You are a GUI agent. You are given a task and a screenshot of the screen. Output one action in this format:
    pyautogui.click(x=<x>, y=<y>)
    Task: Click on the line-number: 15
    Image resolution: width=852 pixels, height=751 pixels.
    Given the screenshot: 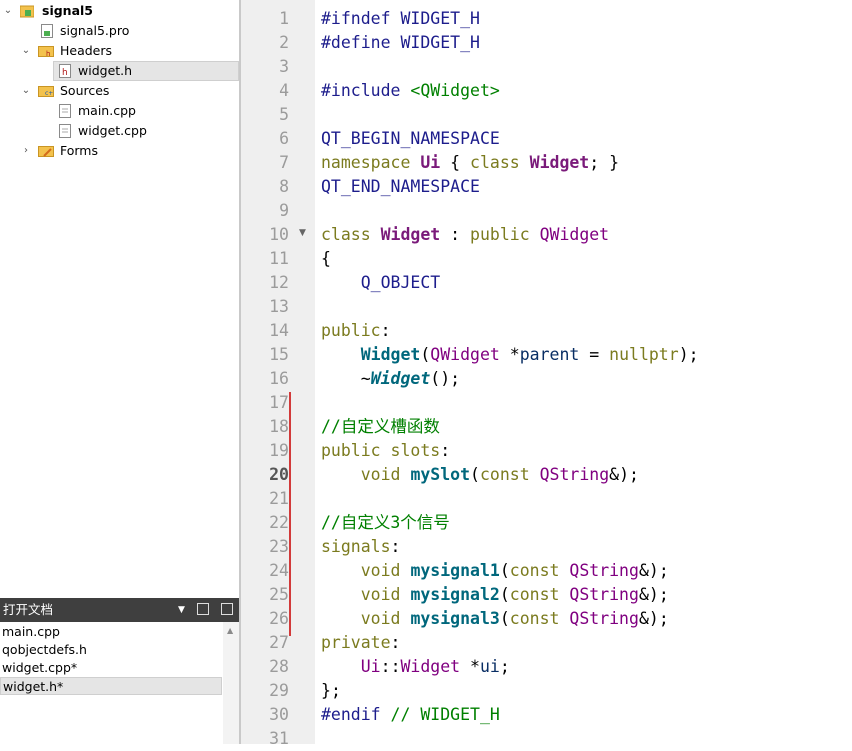 What is the action you would take?
    pyautogui.click(x=279, y=354)
    